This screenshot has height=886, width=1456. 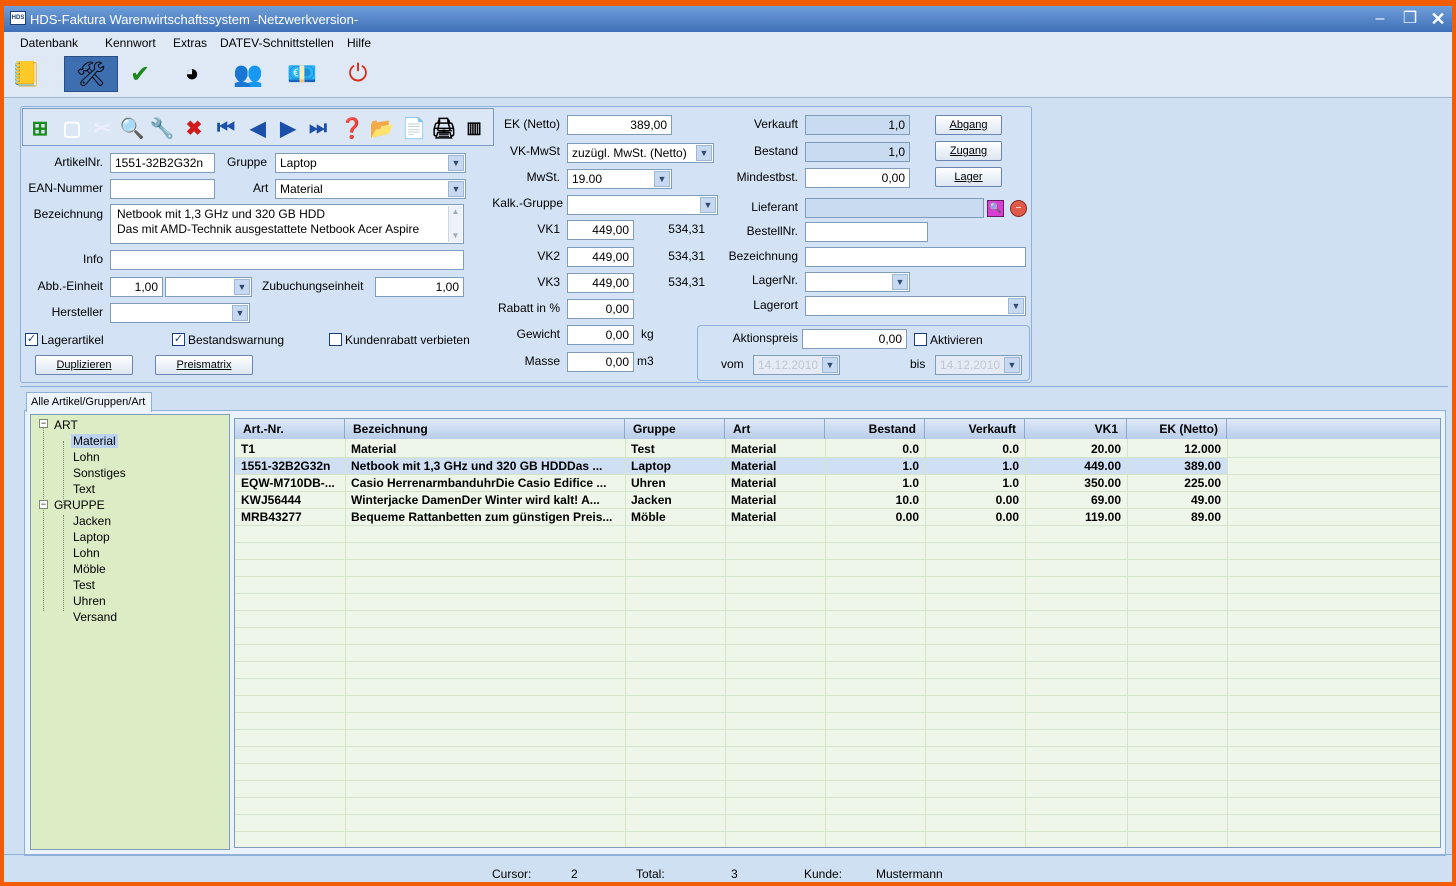 I want to click on bis-date-select: 14.12.2010 ▼, so click(x=978, y=365).